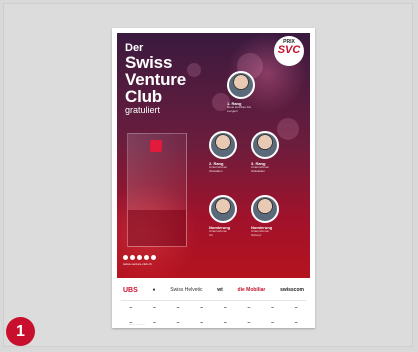 This screenshot has height=352, width=418. I want to click on winner-1: 1. Rang Neue Holzbau AG Lungern, so click(241, 92).